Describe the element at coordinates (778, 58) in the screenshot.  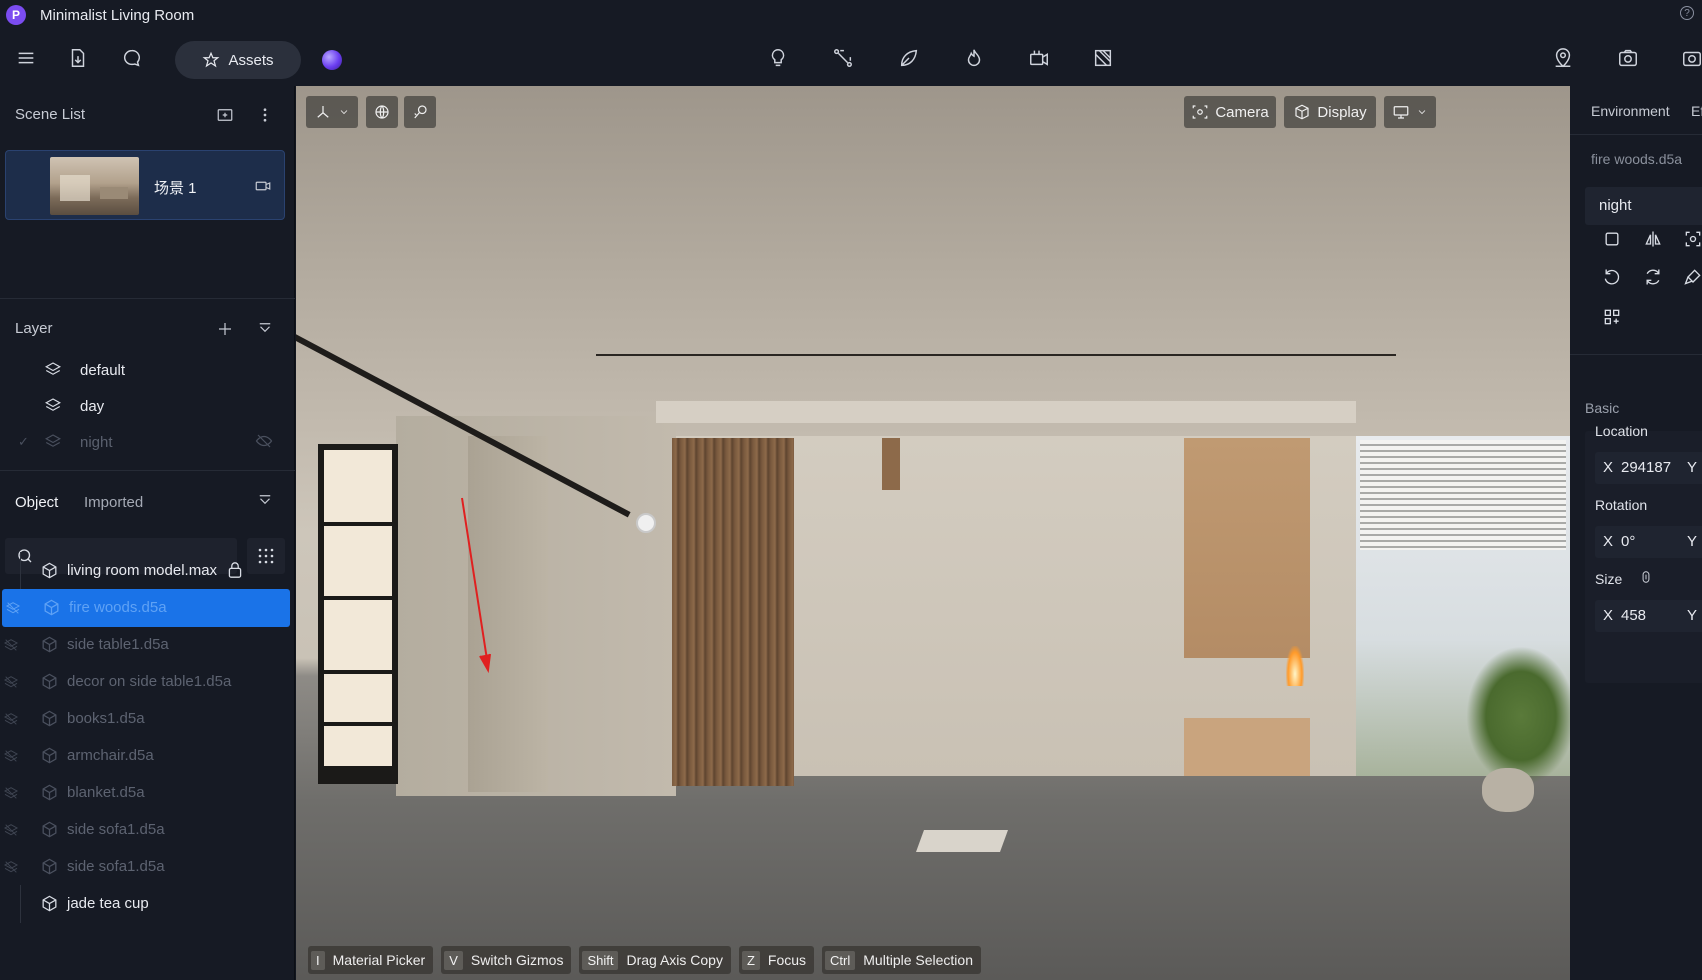
I see `light-icon` at that location.